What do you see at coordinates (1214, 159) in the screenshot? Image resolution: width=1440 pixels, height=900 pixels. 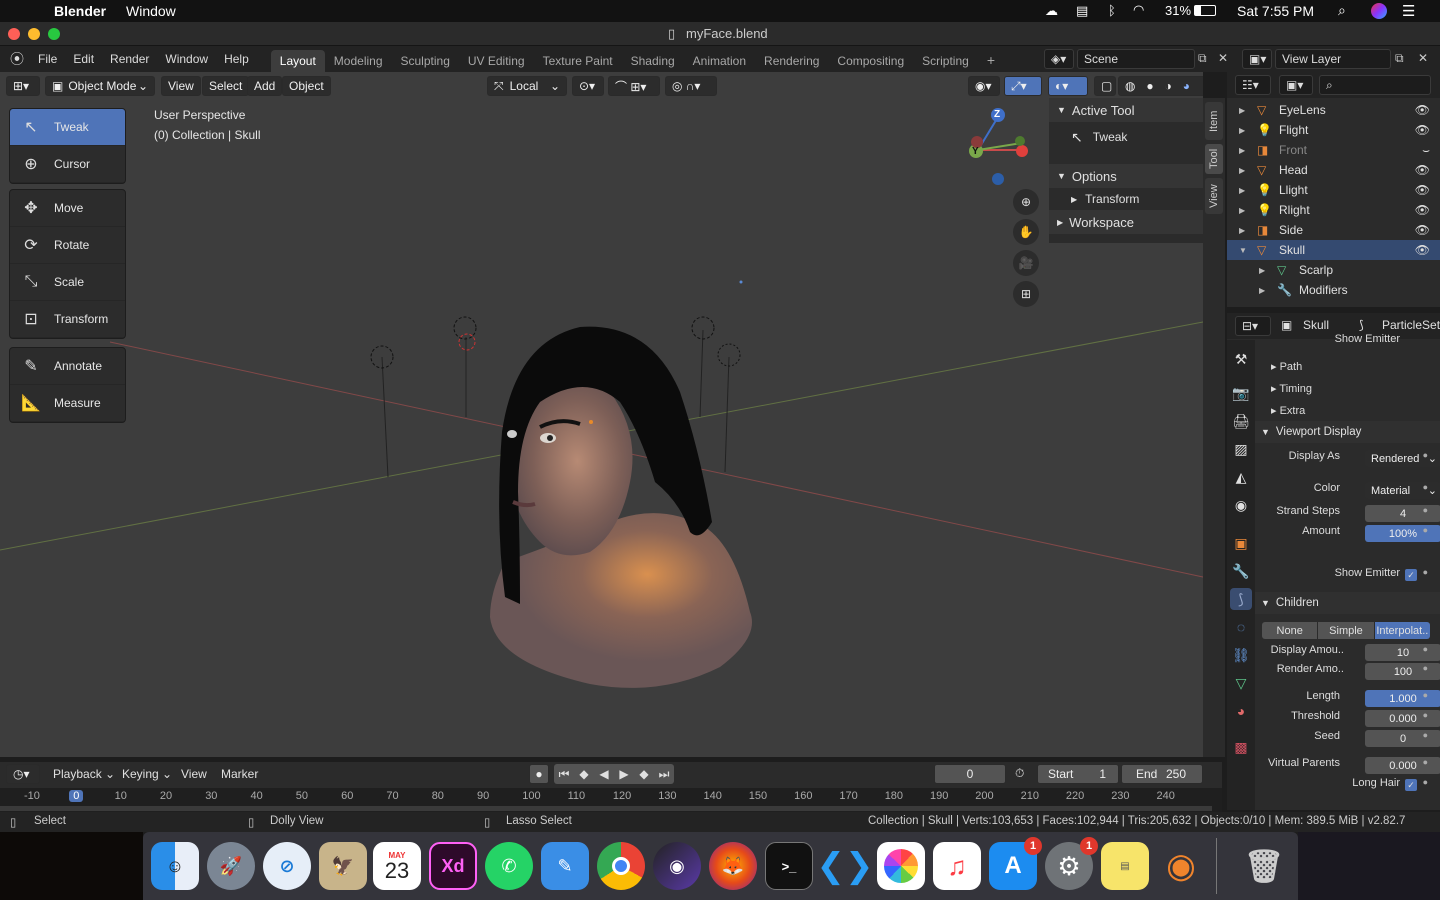 I see `tab-tool: Tool` at bounding box center [1214, 159].